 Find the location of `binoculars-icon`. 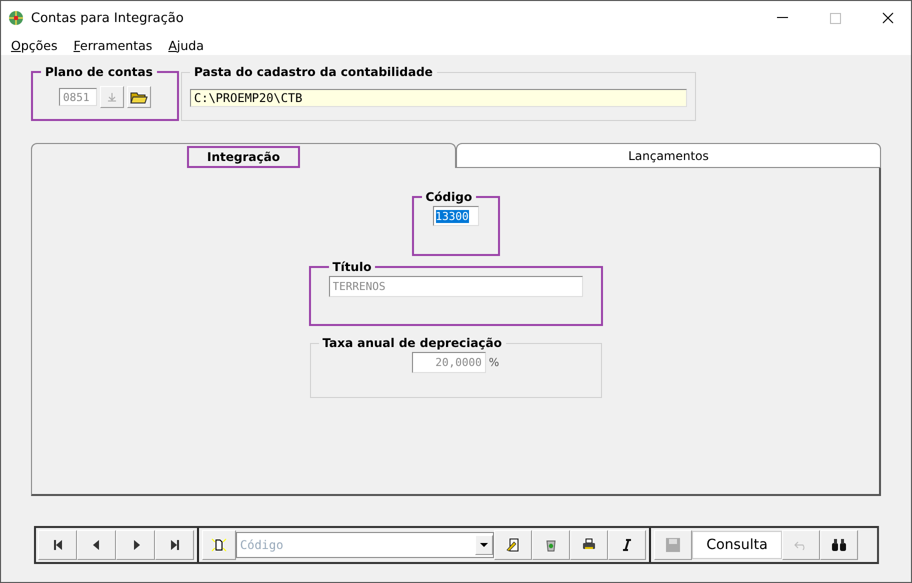

binoculars-icon is located at coordinates (839, 545).